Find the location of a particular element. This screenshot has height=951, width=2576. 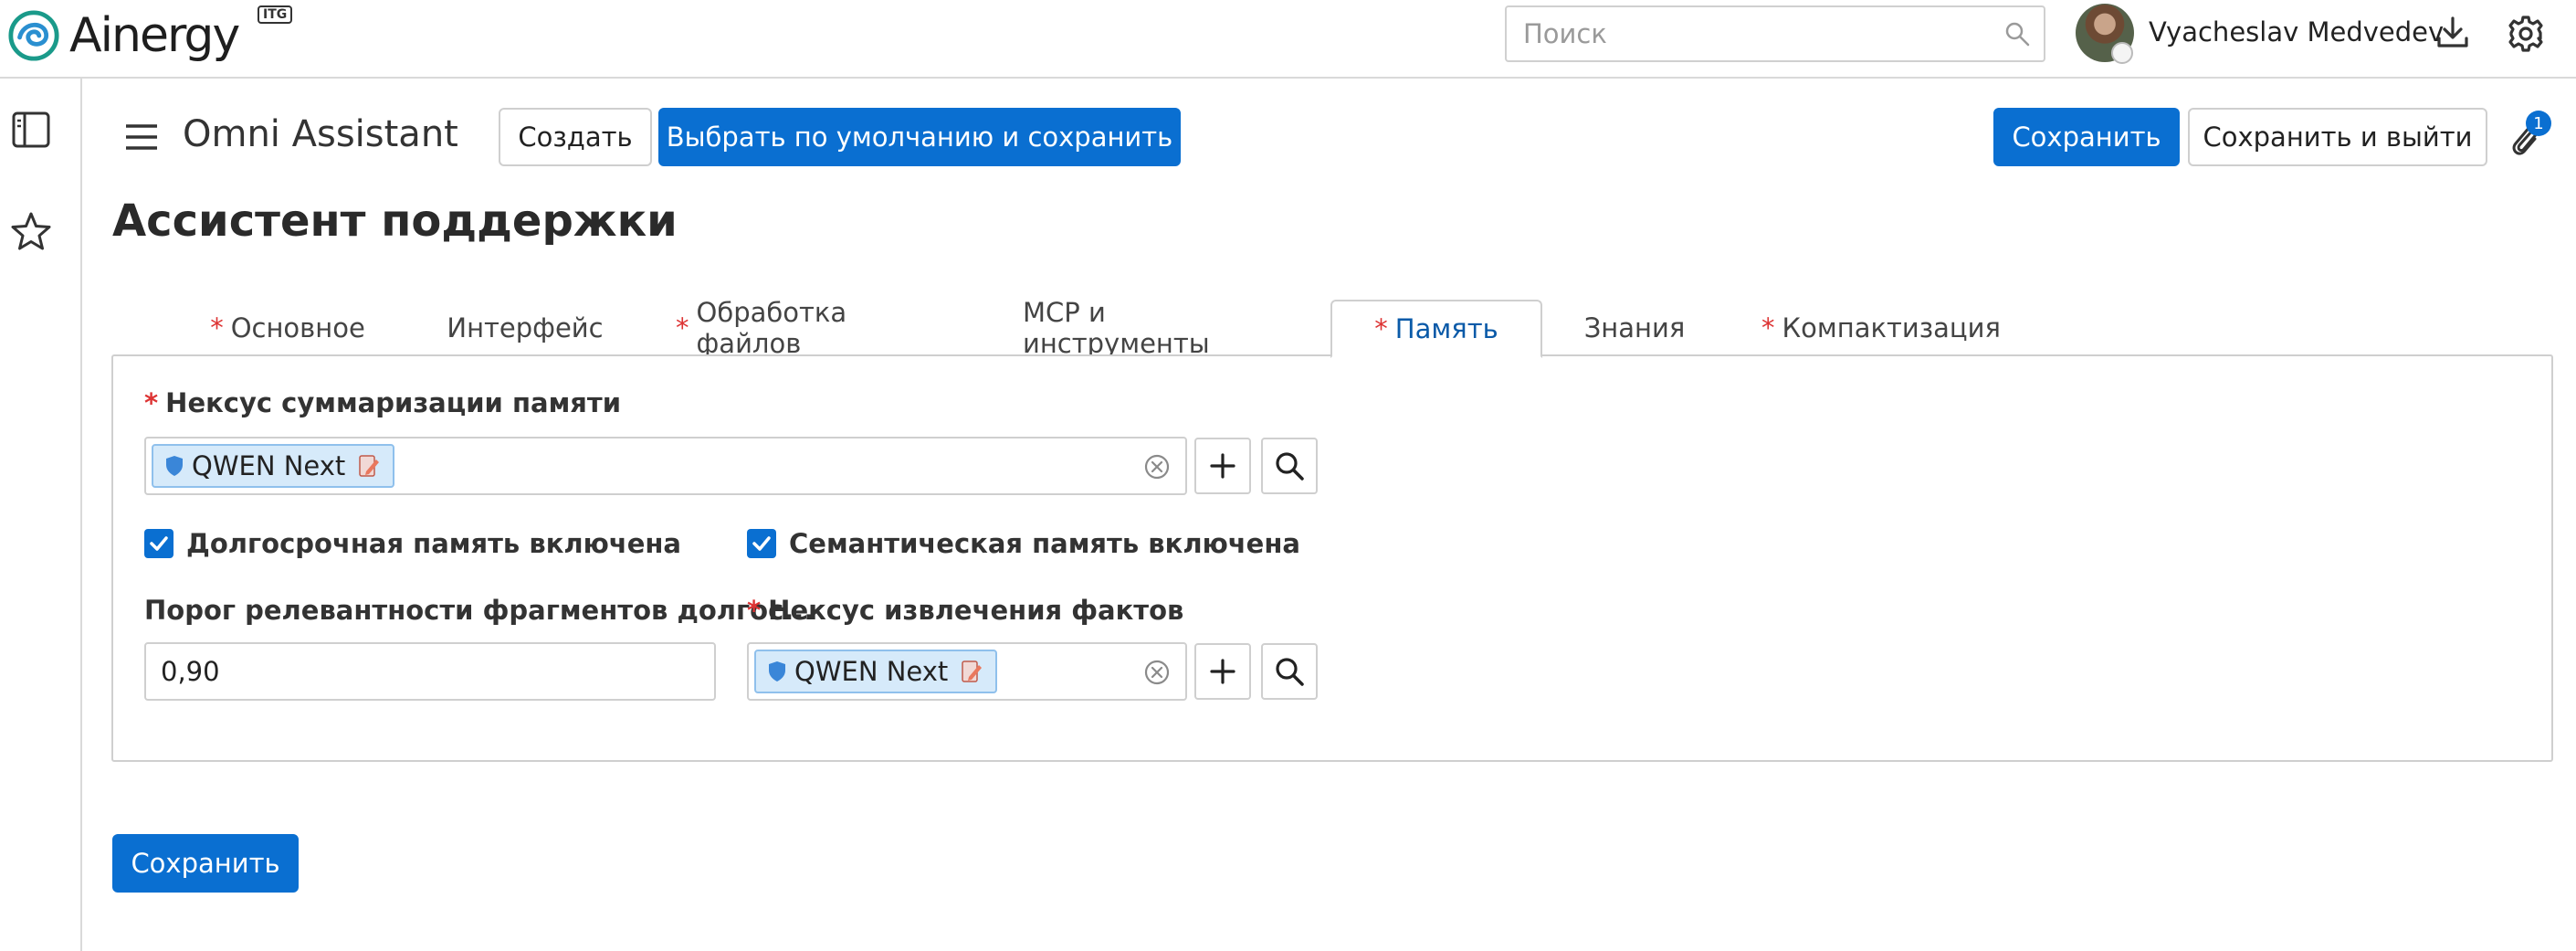

tab-label: Компактизация is located at coordinates (1891, 328).